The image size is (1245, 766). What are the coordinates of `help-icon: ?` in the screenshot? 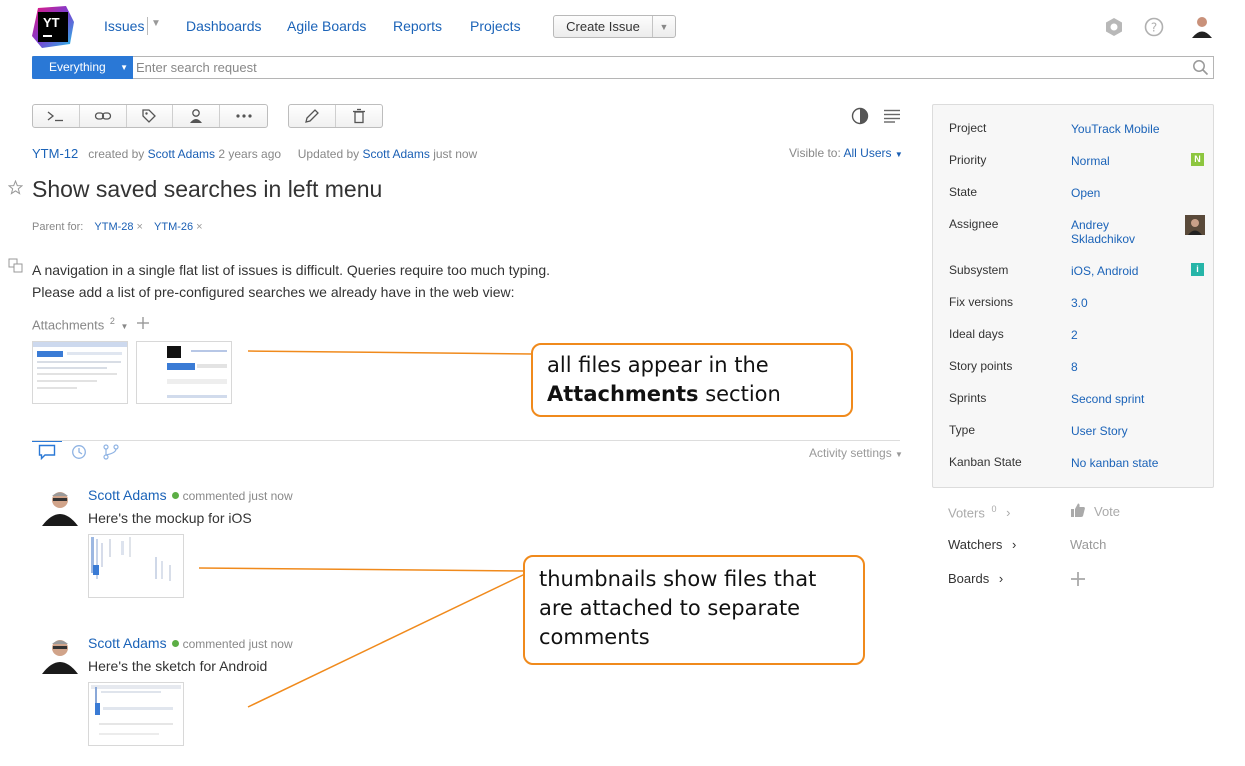 It's located at (1154, 27).